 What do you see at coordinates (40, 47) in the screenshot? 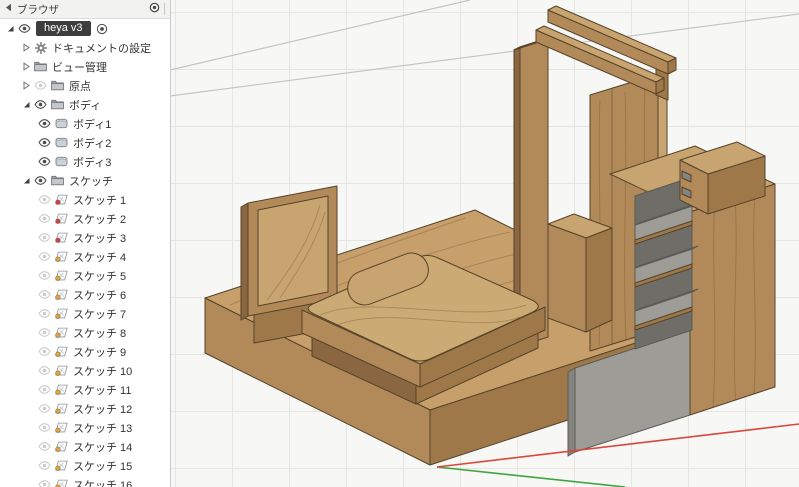
I see `gear-icon` at bounding box center [40, 47].